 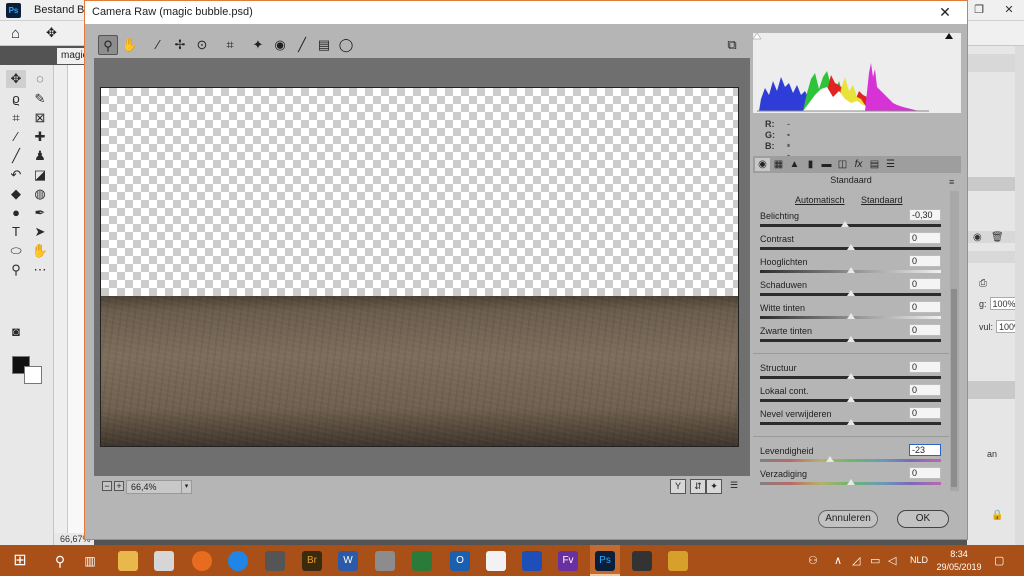 What do you see at coordinates (54, 10) in the screenshot?
I see `menu-bestand: Bestand` at bounding box center [54, 10].